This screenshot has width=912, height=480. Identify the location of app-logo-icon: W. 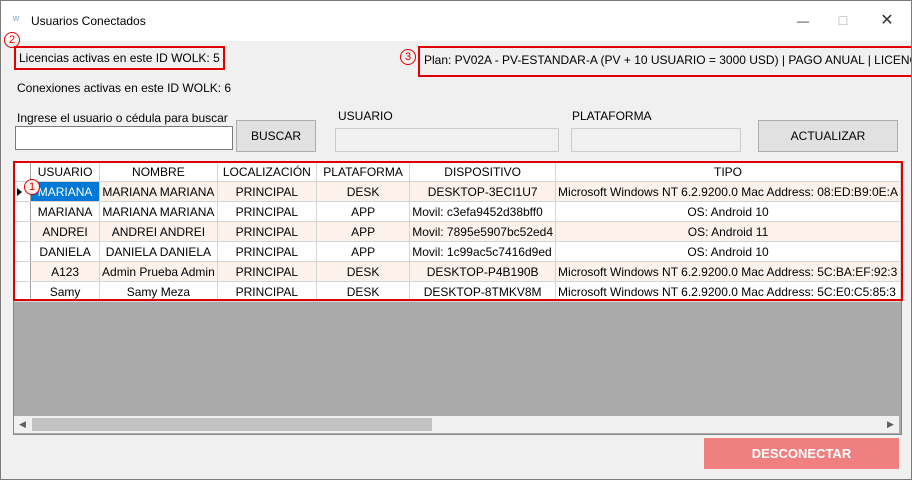
(16, 19).